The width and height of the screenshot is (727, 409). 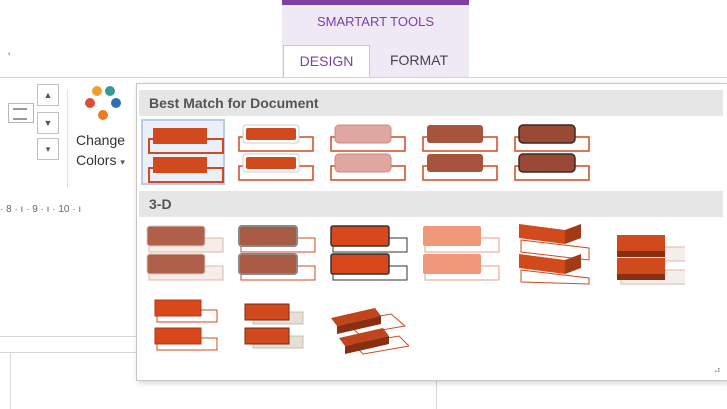 What do you see at coordinates (459, 253) in the screenshot?
I see `style-3d-powder` at bounding box center [459, 253].